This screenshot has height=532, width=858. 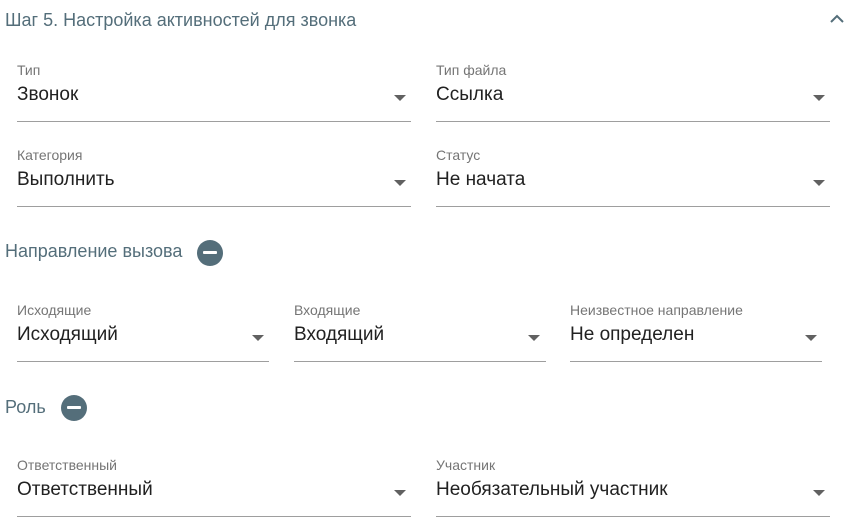 I want to click on incoming-value: Входящий, so click(x=339, y=334).